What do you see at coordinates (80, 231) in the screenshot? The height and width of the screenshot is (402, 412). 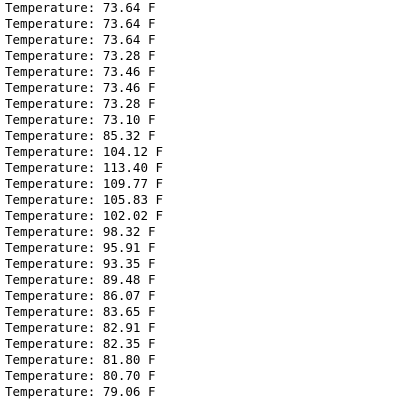 I see `log-line: Temperature: 98.32 F` at bounding box center [80, 231].